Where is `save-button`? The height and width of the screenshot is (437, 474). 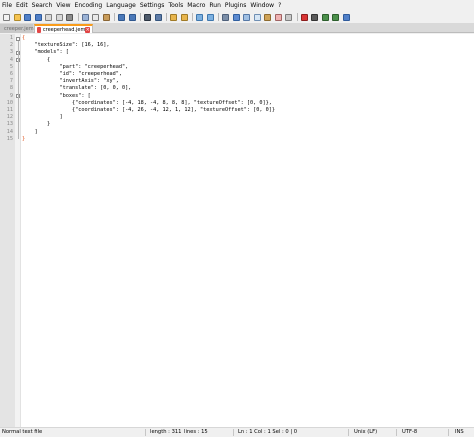 save-button is located at coordinates (27, 17).